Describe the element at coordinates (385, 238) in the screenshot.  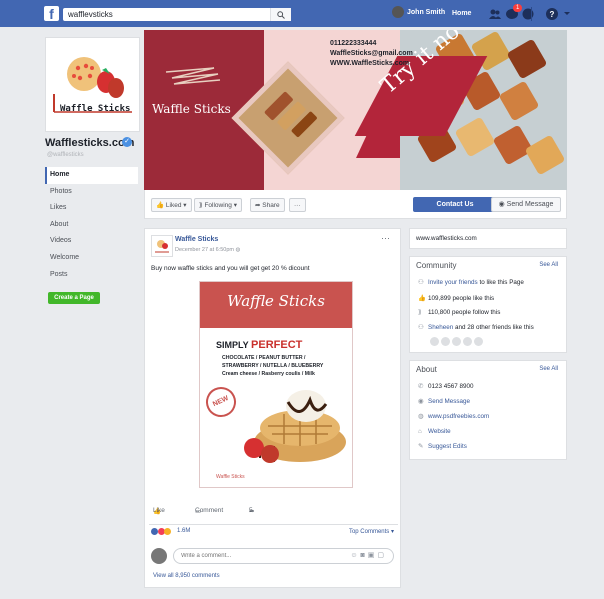
I see `post-options-icon: ···` at that location.